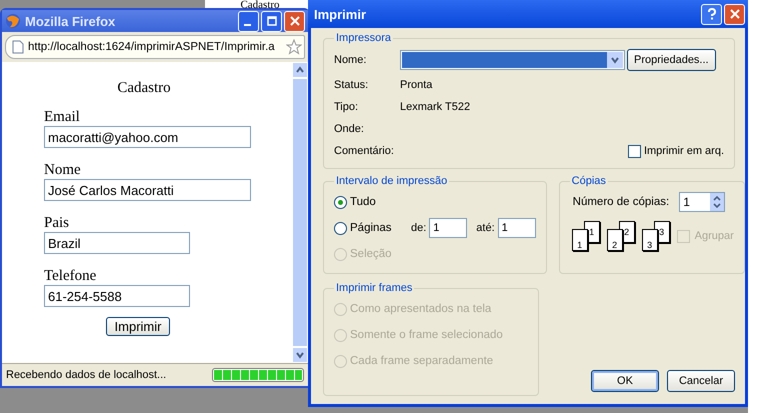  Describe the element at coordinates (147, 137) in the screenshot. I see `text-field: macoratti@yahoo.com` at that location.